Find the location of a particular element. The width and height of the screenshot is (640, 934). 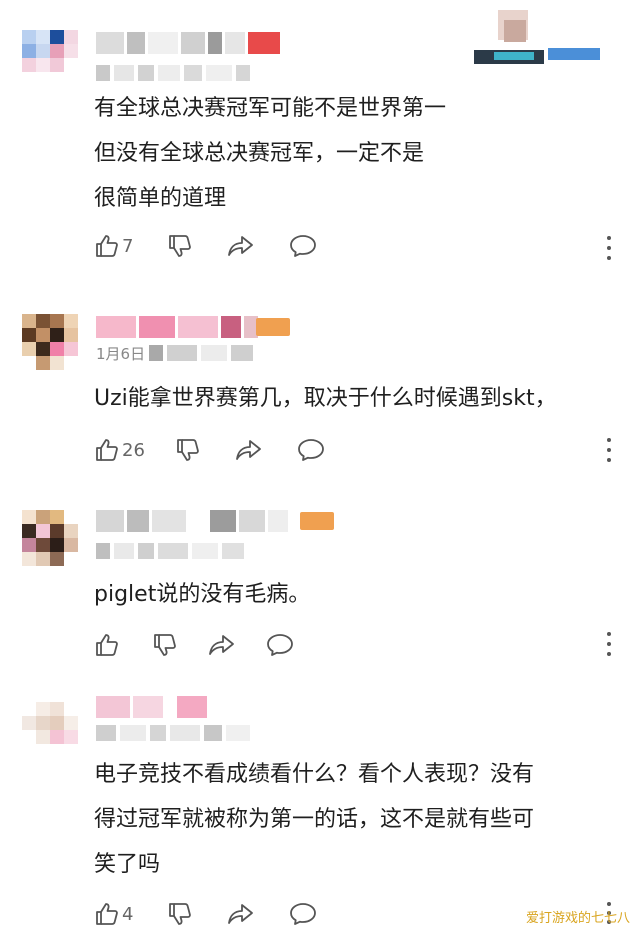

comment-actions: 4 is located at coordinates (215, 914).